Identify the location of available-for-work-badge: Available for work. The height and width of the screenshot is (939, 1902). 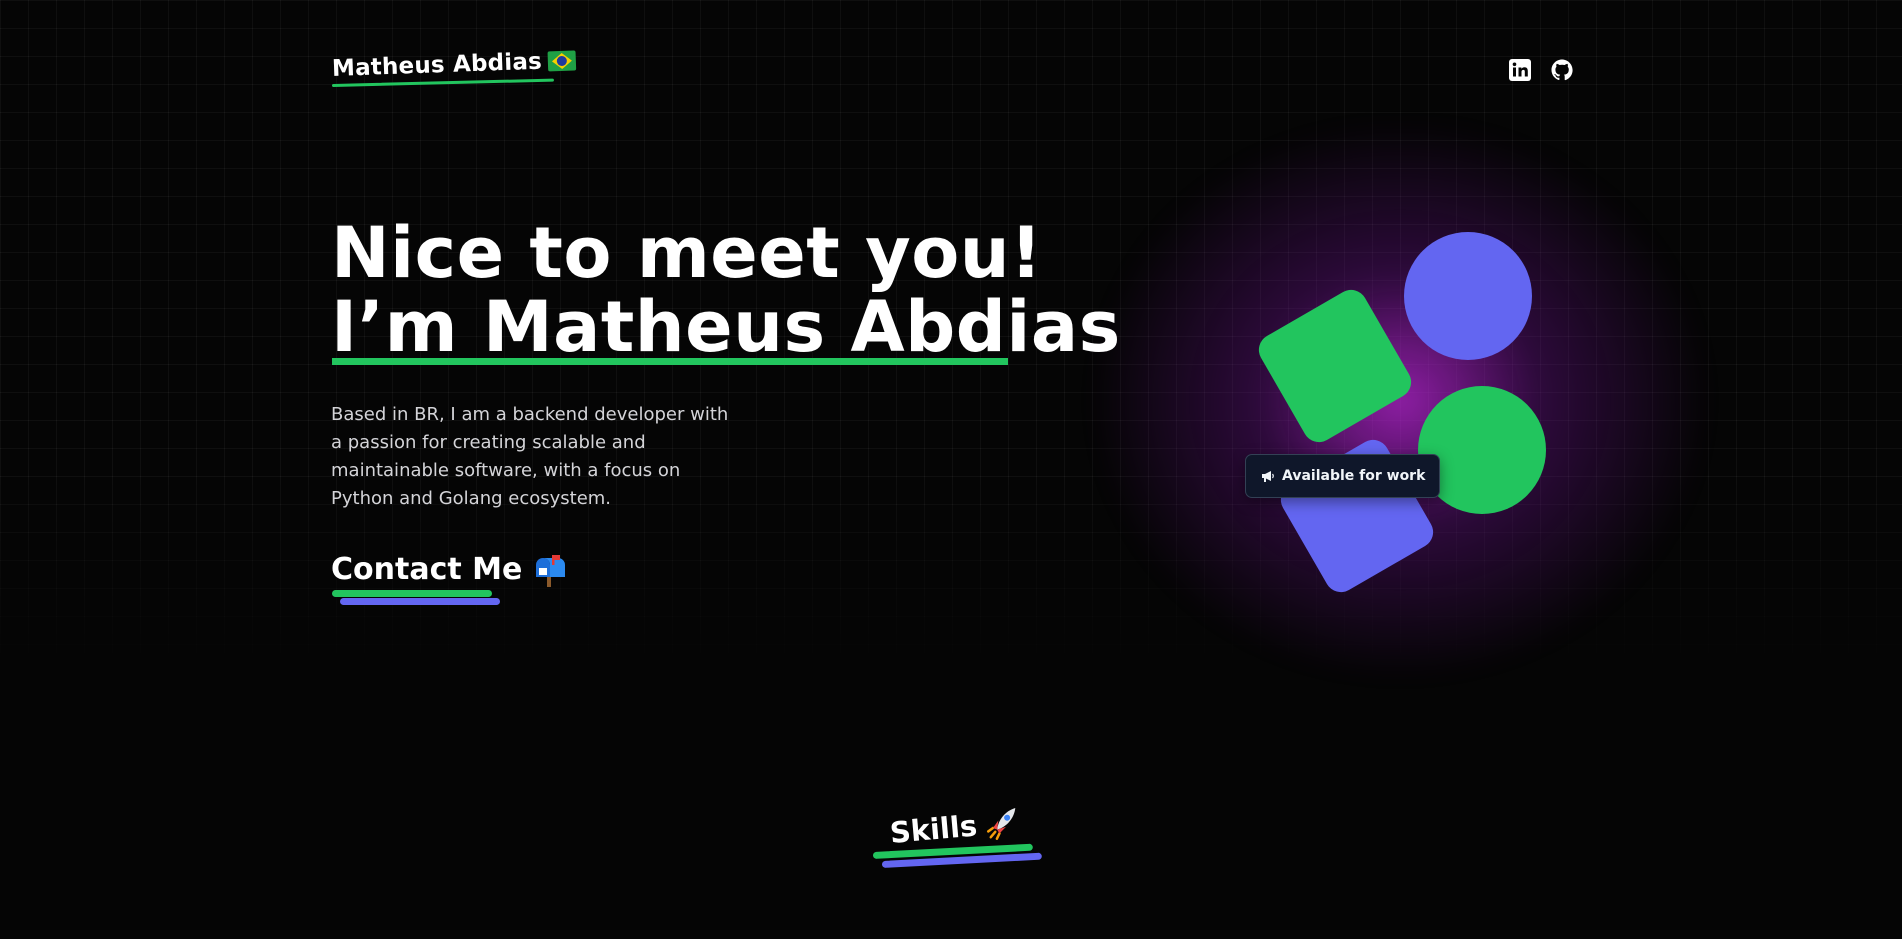
(1343, 476).